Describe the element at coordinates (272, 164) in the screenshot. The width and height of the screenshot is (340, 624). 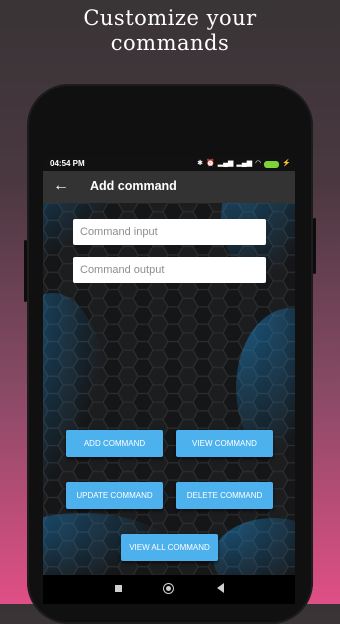
I see `battery-icon` at that location.